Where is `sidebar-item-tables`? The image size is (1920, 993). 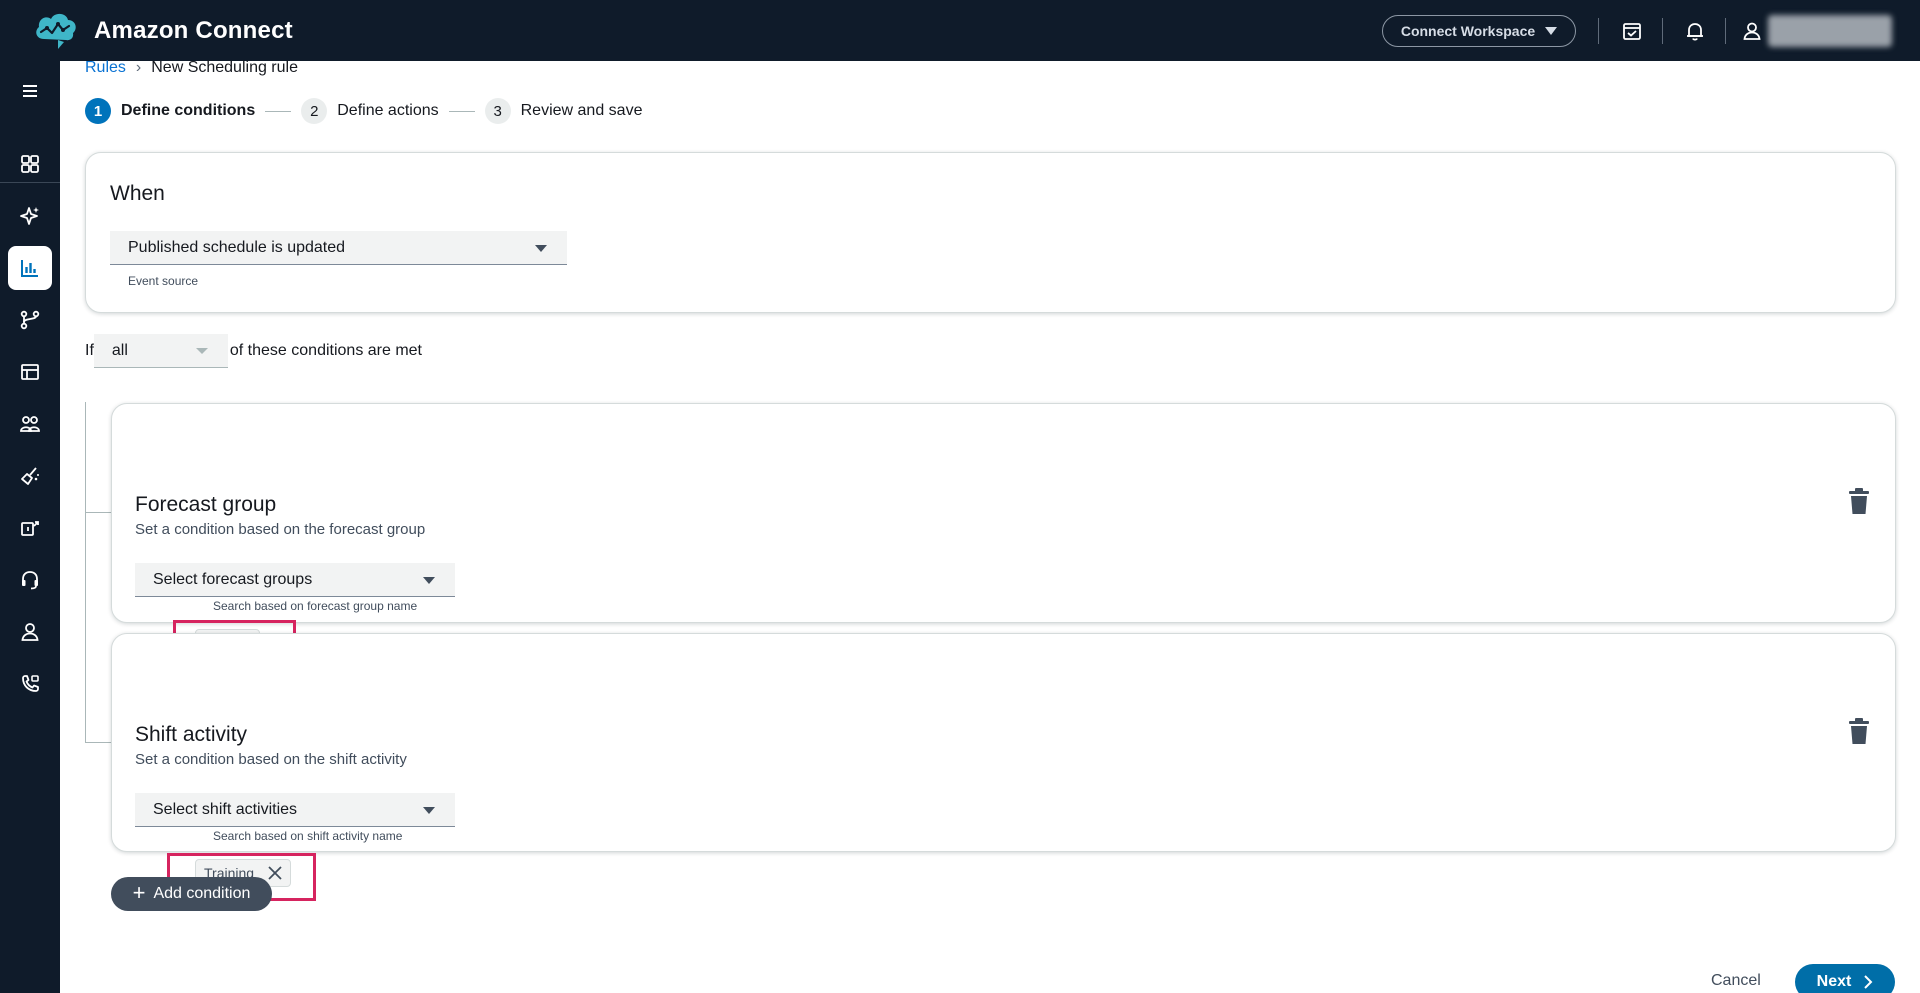 sidebar-item-tables is located at coordinates (30, 372).